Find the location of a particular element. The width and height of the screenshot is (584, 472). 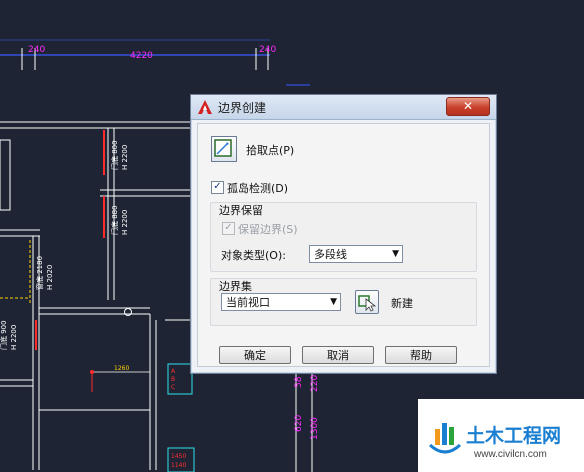

object-type-label: 对象类型(O): is located at coordinates (253, 255).